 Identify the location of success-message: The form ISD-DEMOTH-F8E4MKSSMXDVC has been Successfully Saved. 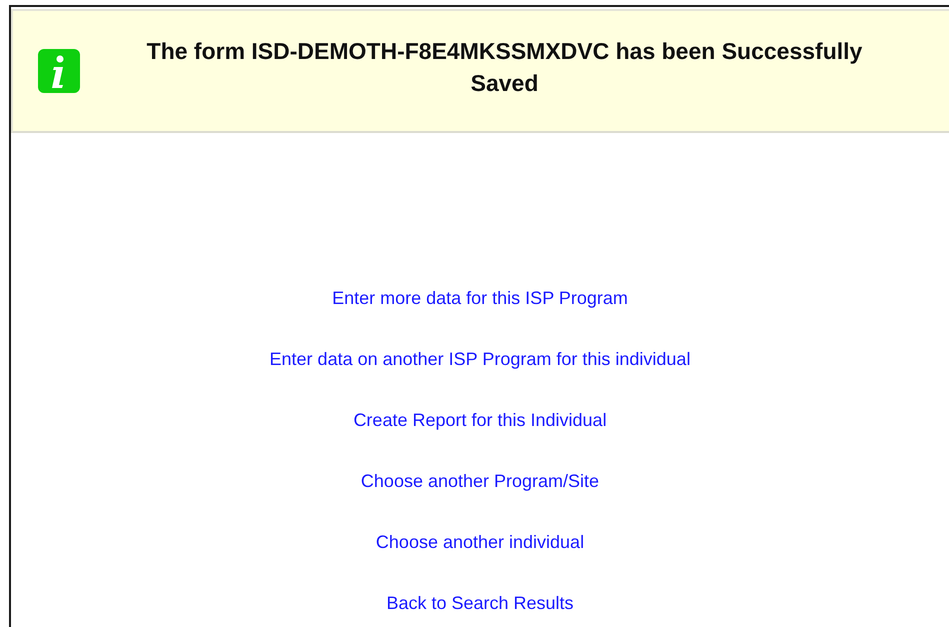
(505, 67).